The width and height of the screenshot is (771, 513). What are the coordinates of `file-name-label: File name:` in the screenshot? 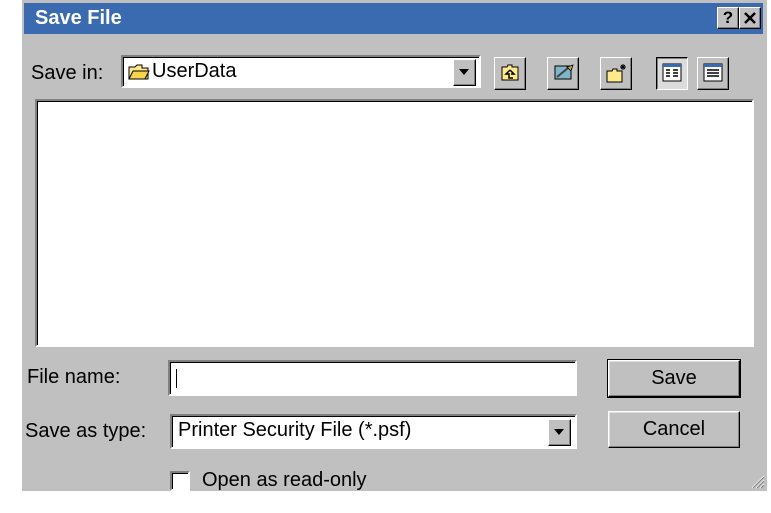 It's located at (74, 377).